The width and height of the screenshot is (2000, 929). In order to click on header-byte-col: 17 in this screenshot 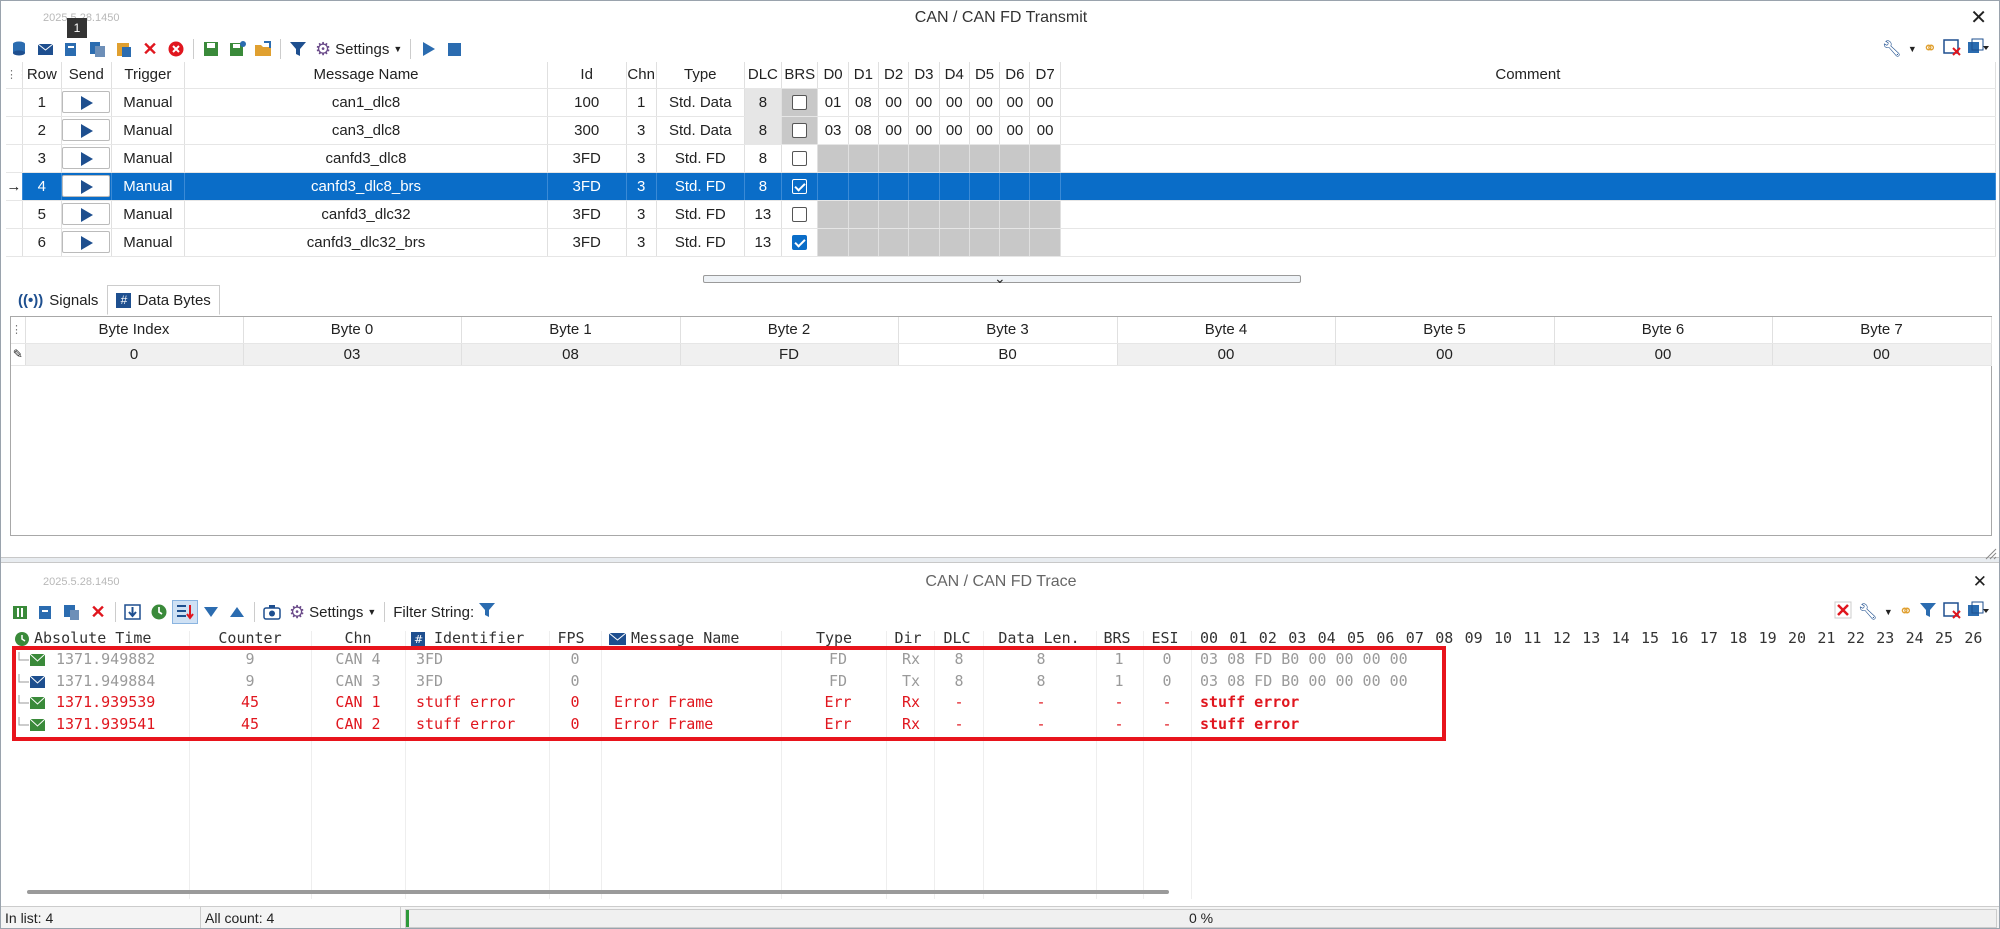, I will do `click(1709, 638)`.